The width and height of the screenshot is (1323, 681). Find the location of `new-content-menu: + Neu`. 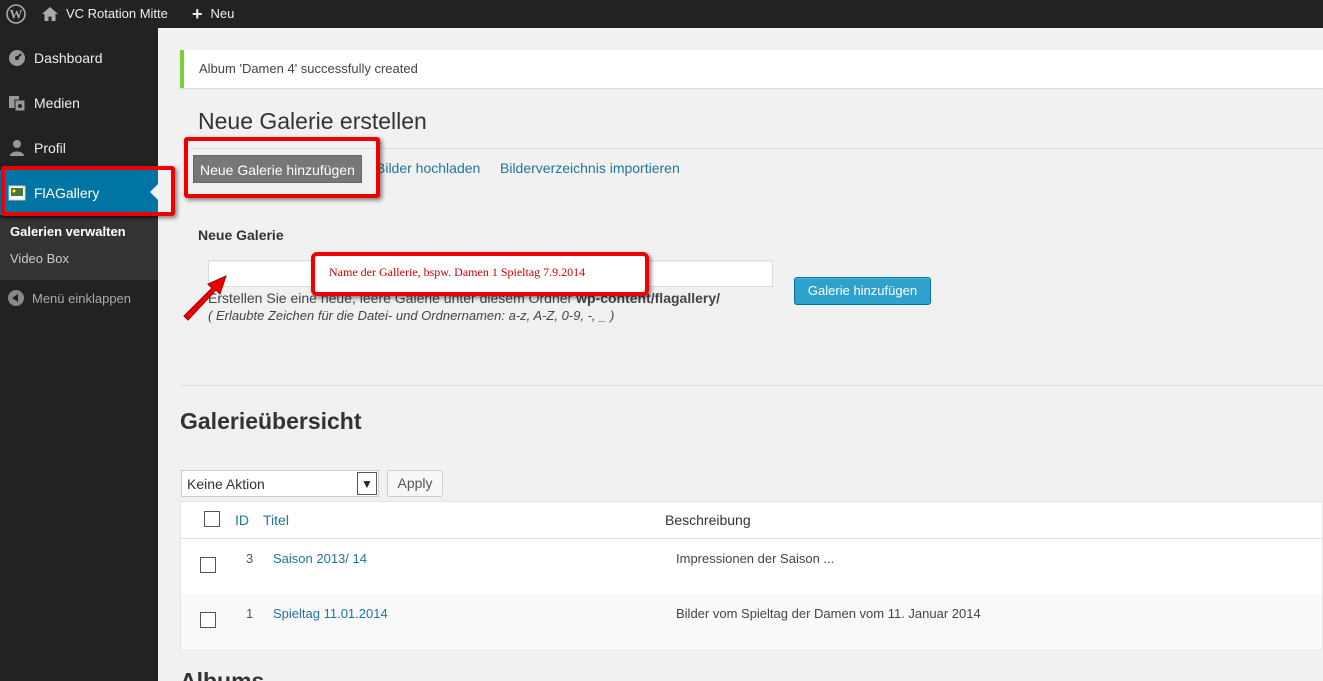

new-content-menu: + Neu is located at coordinates (213, 14).